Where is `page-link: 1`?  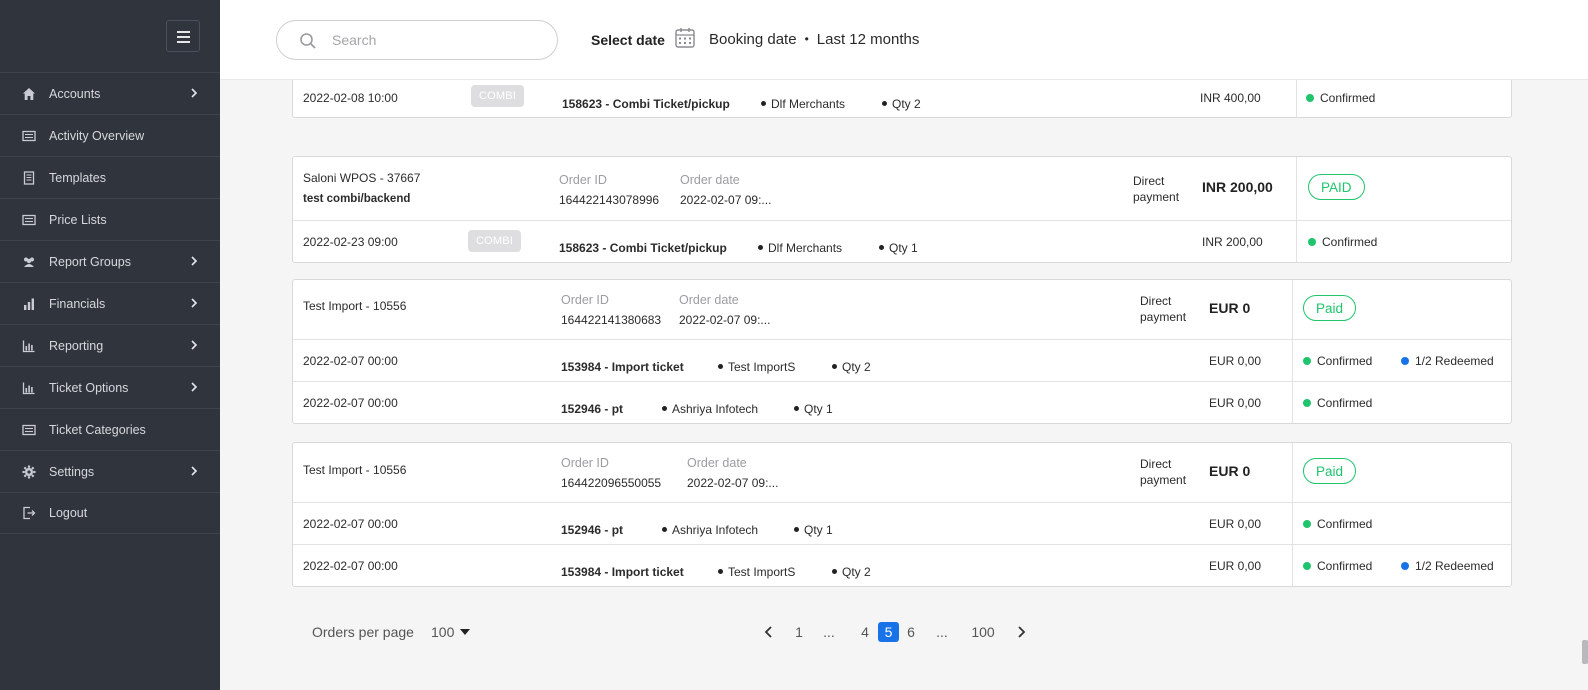
page-link: 1 is located at coordinates (799, 632).